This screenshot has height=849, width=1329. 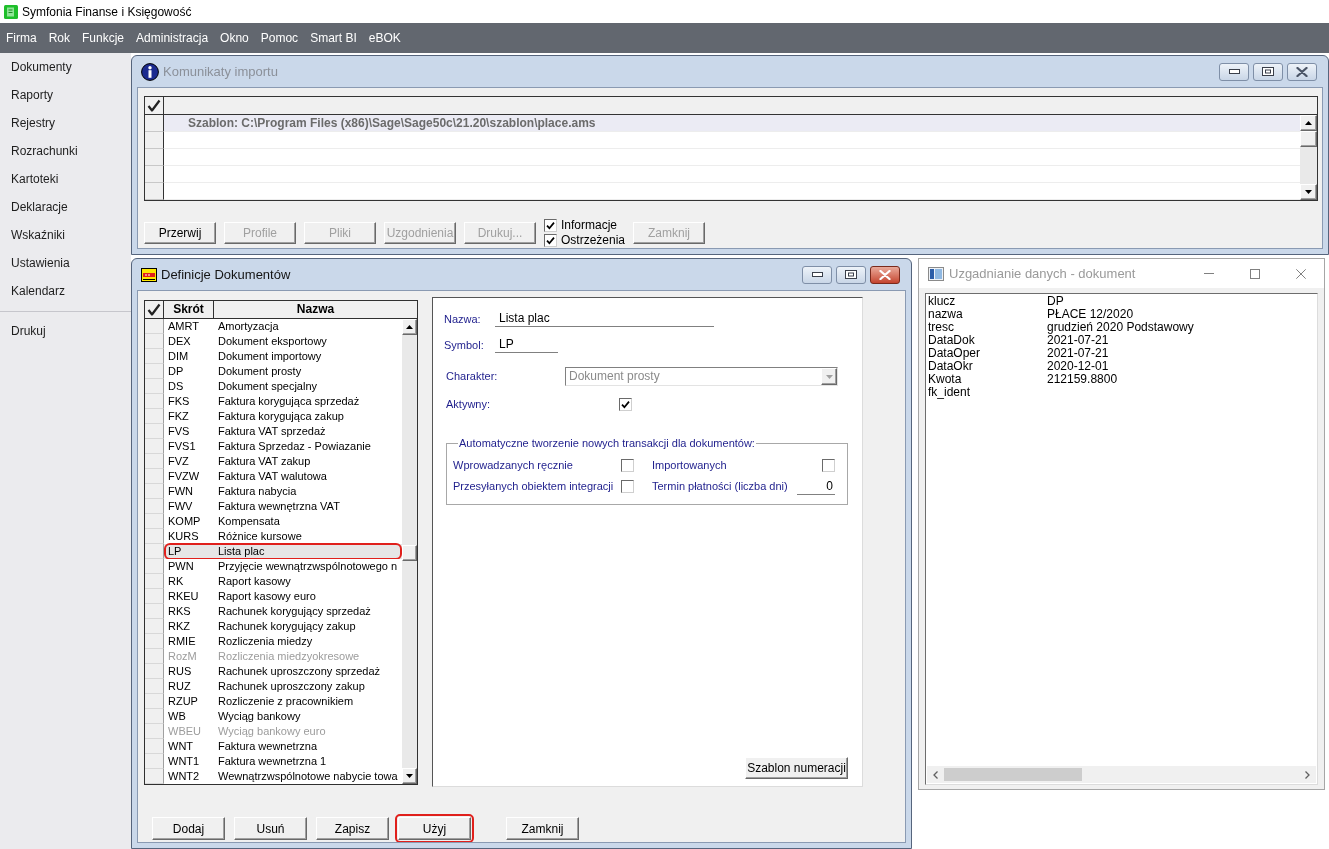 What do you see at coordinates (936, 273) in the screenshot?
I see `window-icon` at bounding box center [936, 273].